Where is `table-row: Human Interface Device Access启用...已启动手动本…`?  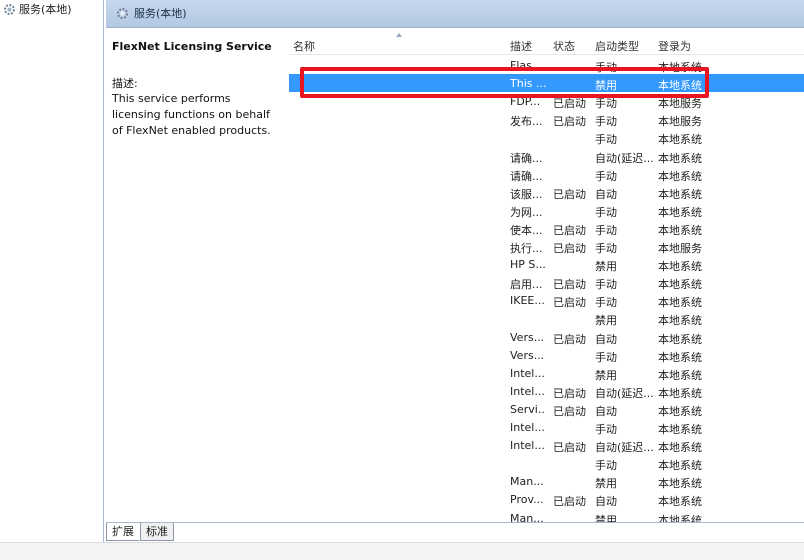
table-row: Human Interface Device Access启用...已启动手动本… is located at coordinates (546, 282).